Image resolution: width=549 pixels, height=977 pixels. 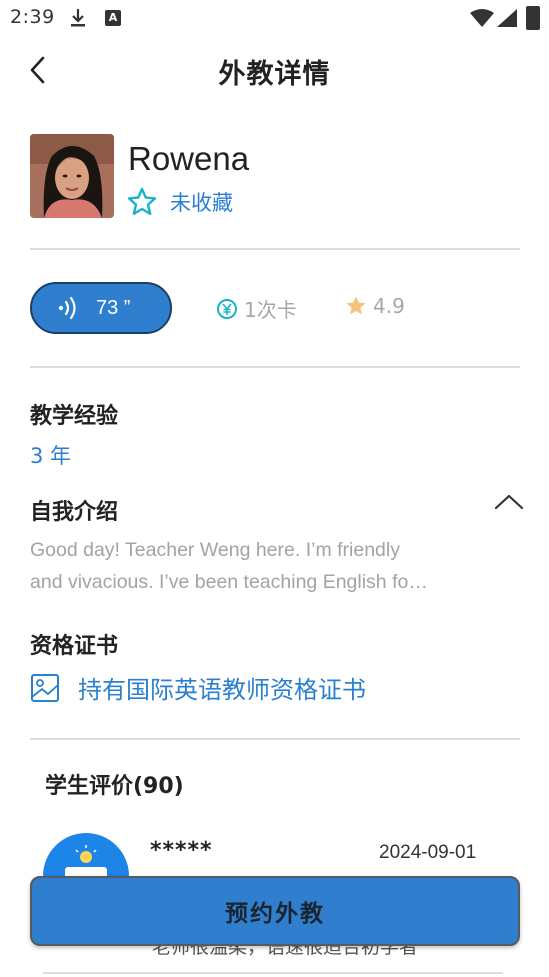 What do you see at coordinates (113, 307) in the screenshot?
I see `audio-duration: 73 ”` at bounding box center [113, 307].